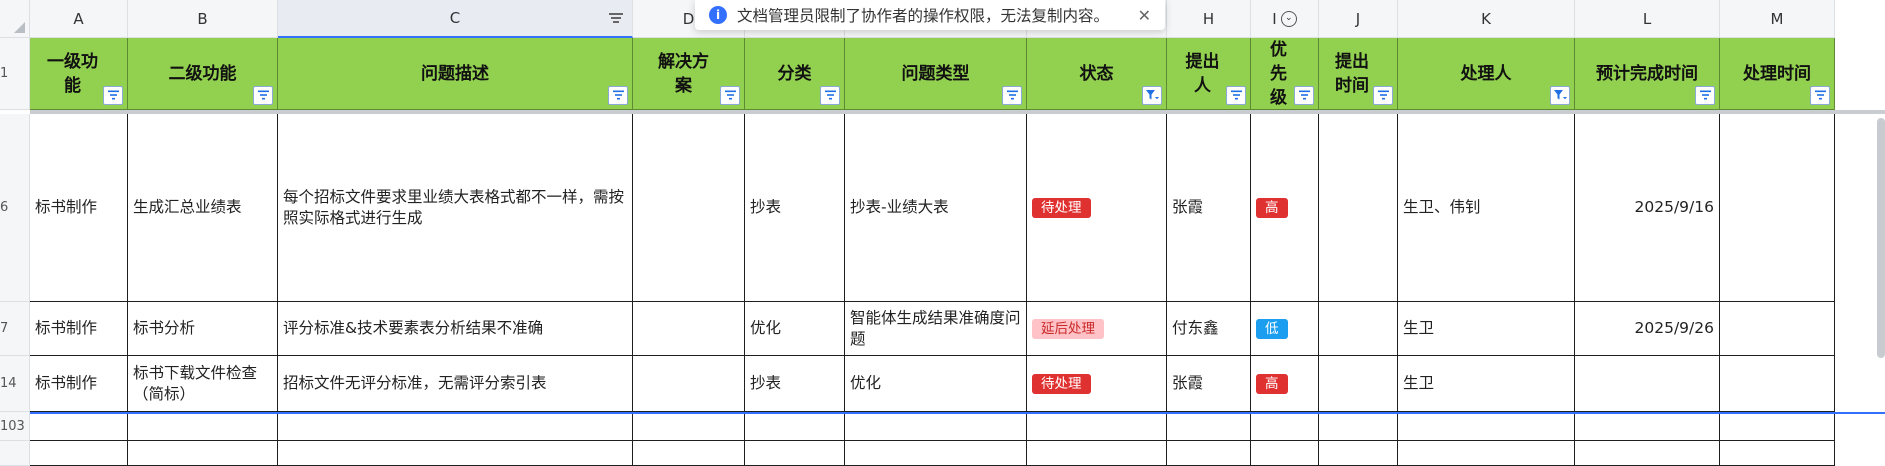  What do you see at coordinates (936, 329) in the screenshot?
I see `data-cell: 智能体生成结果准确度问题` at bounding box center [936, 329].